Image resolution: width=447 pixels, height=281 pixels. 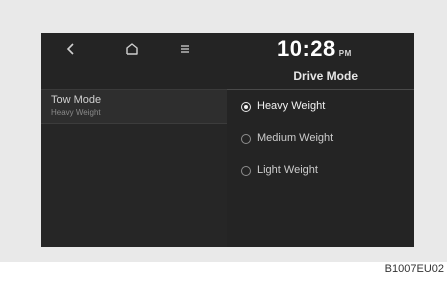 I want to click on chevron-left-icon, so click(x=71, y=49).